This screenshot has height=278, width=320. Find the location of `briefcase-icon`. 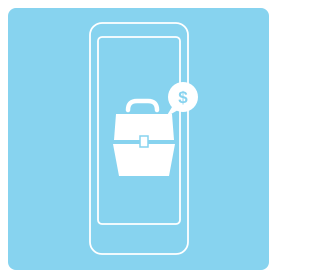

briefcase-icon is located at coordinates (144, 137).